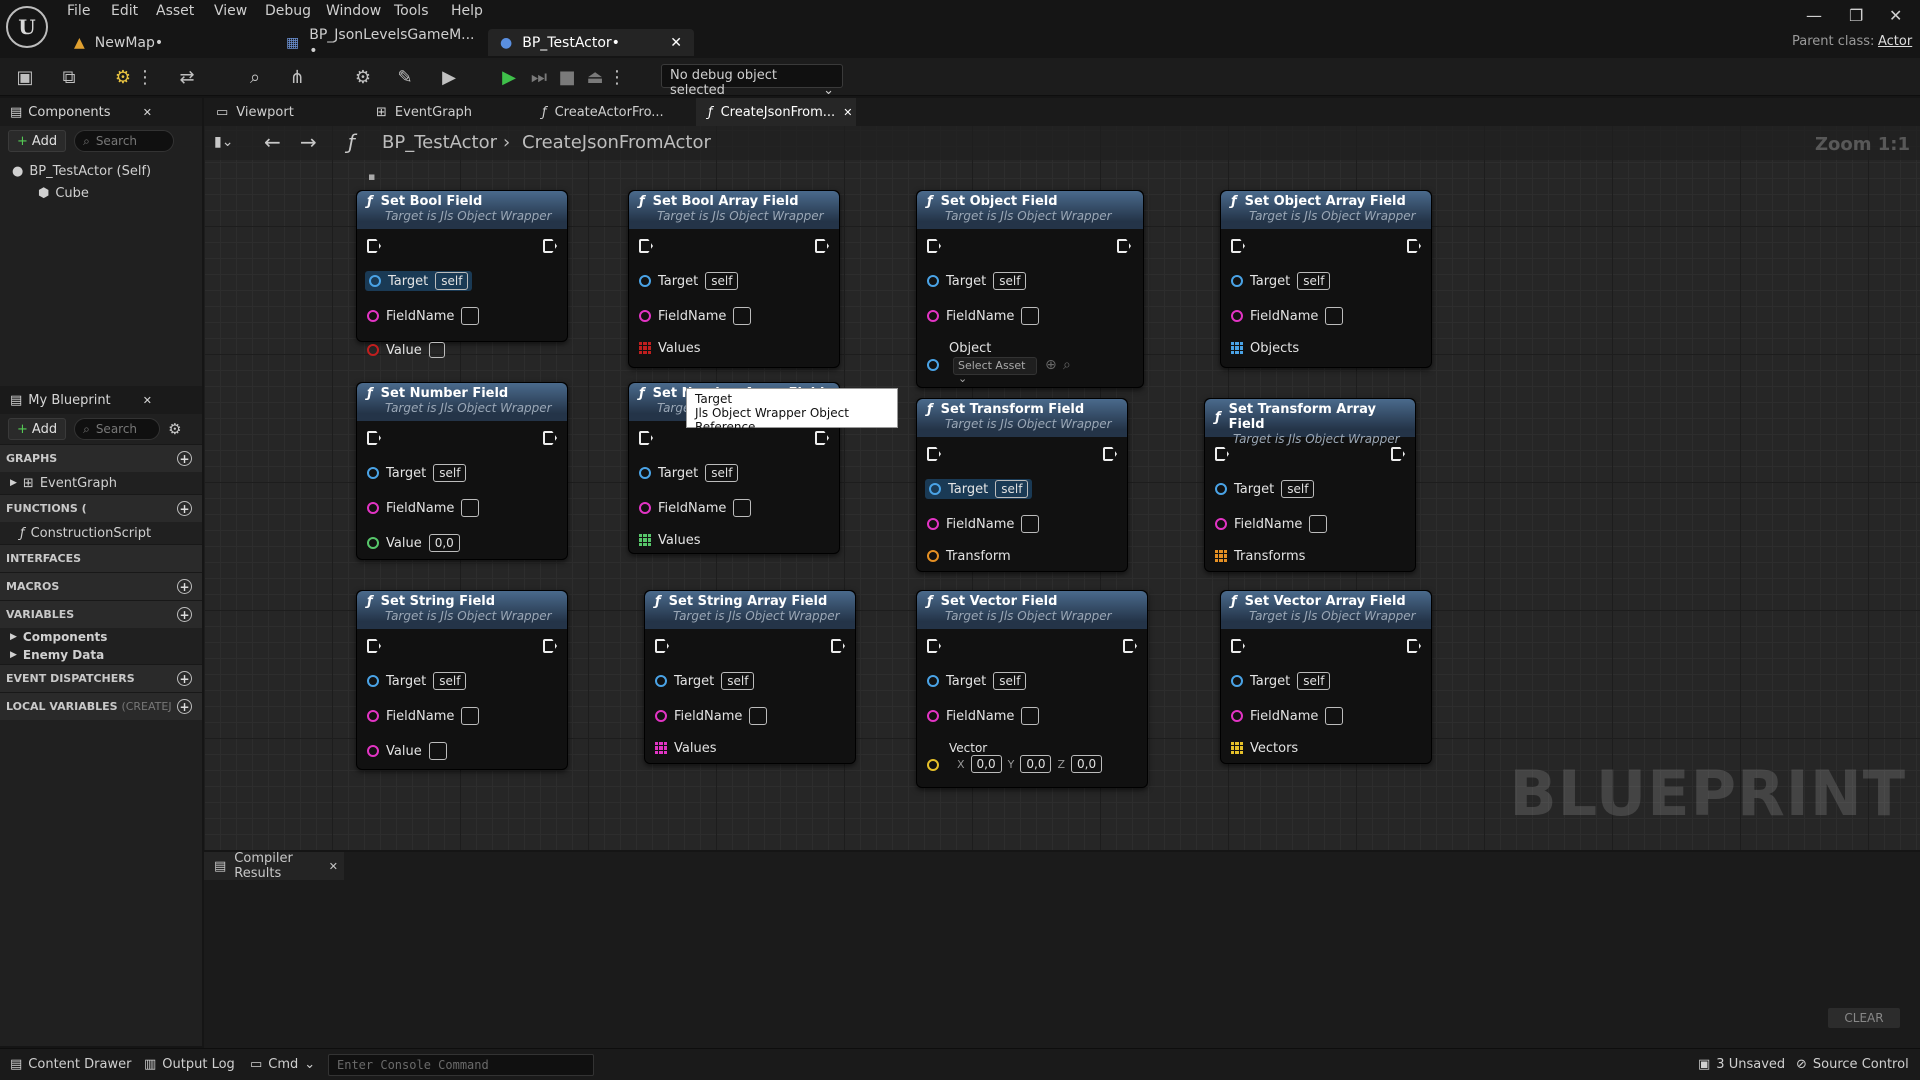 The image size is (1920, 1080). What do you see at coordinates (406, 350) in the screenshot?
I see `value-pin: Value` at bounding box center [406, 350].